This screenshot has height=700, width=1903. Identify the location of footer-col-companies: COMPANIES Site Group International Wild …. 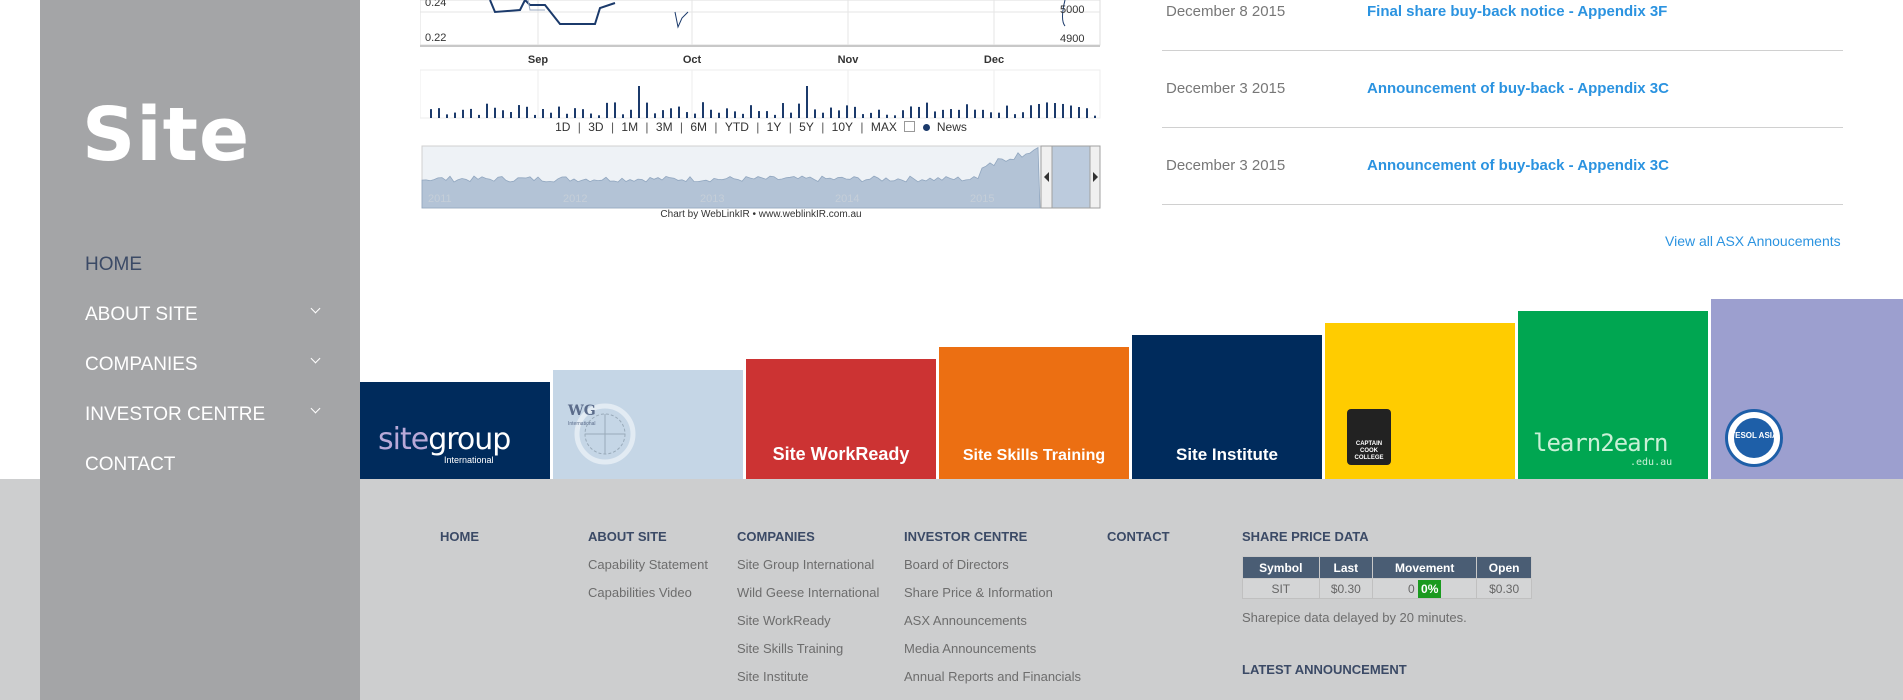
(808, 613).